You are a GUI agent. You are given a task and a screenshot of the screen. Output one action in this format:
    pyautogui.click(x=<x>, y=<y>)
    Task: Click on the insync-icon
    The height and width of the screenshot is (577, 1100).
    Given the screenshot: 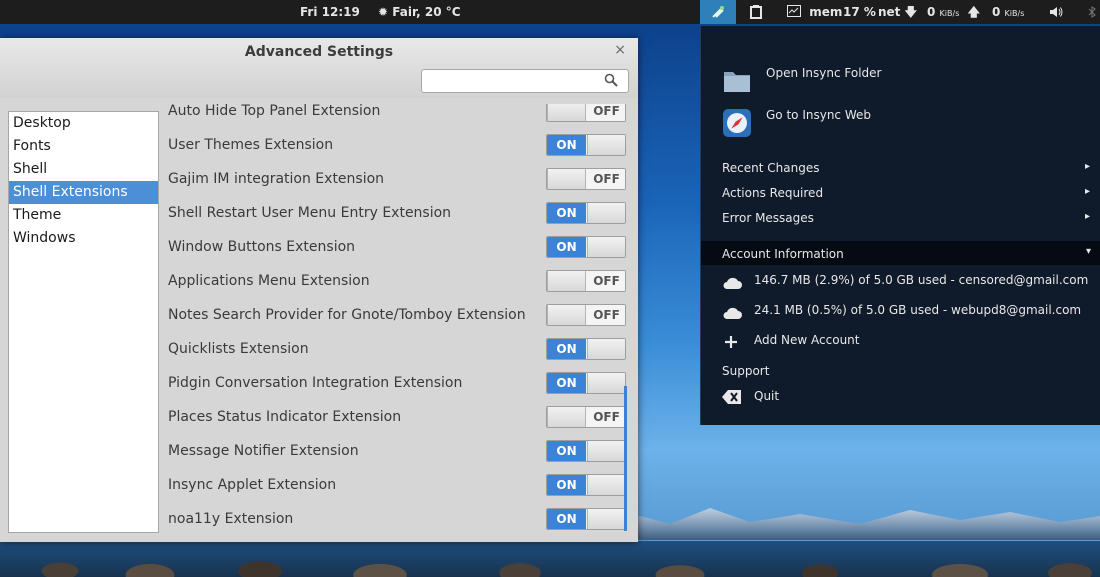 What is the action you would take?
    pyautogui.click(x=718, y=12)
    